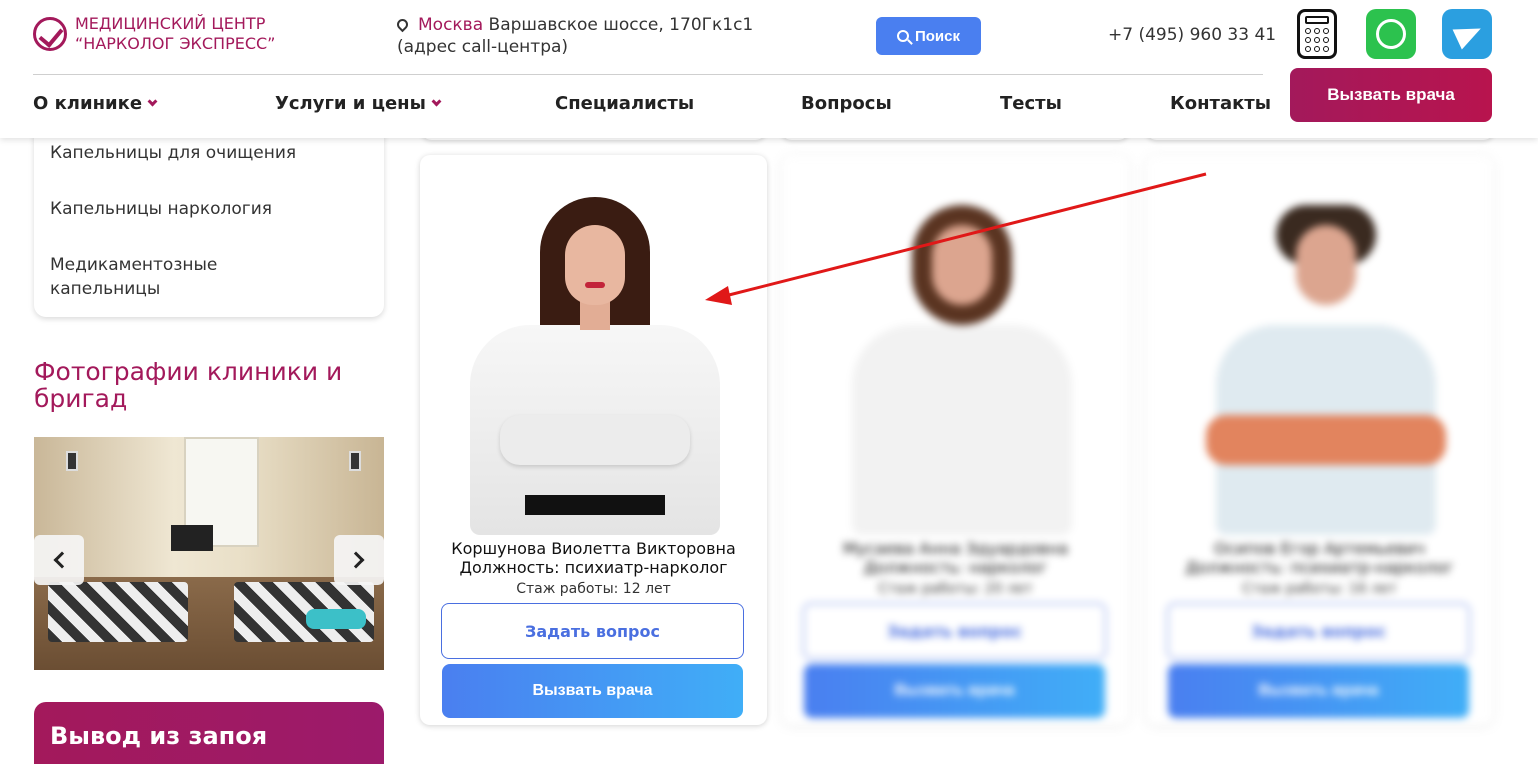 Image resolution: width=1538 pixels, height=764 pixels. I want to click on chevron-right-icon, so click(356, 560).